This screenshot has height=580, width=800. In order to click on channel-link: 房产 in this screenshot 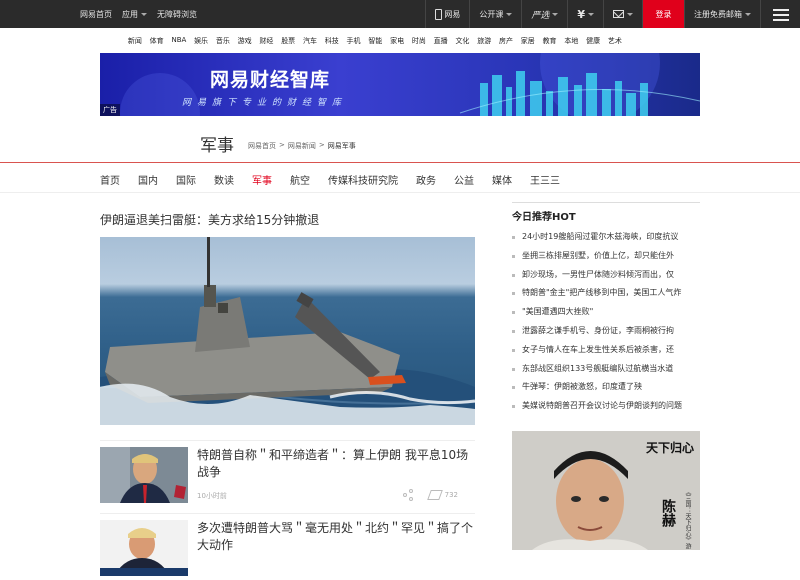, I will do `click(506, 41)`.